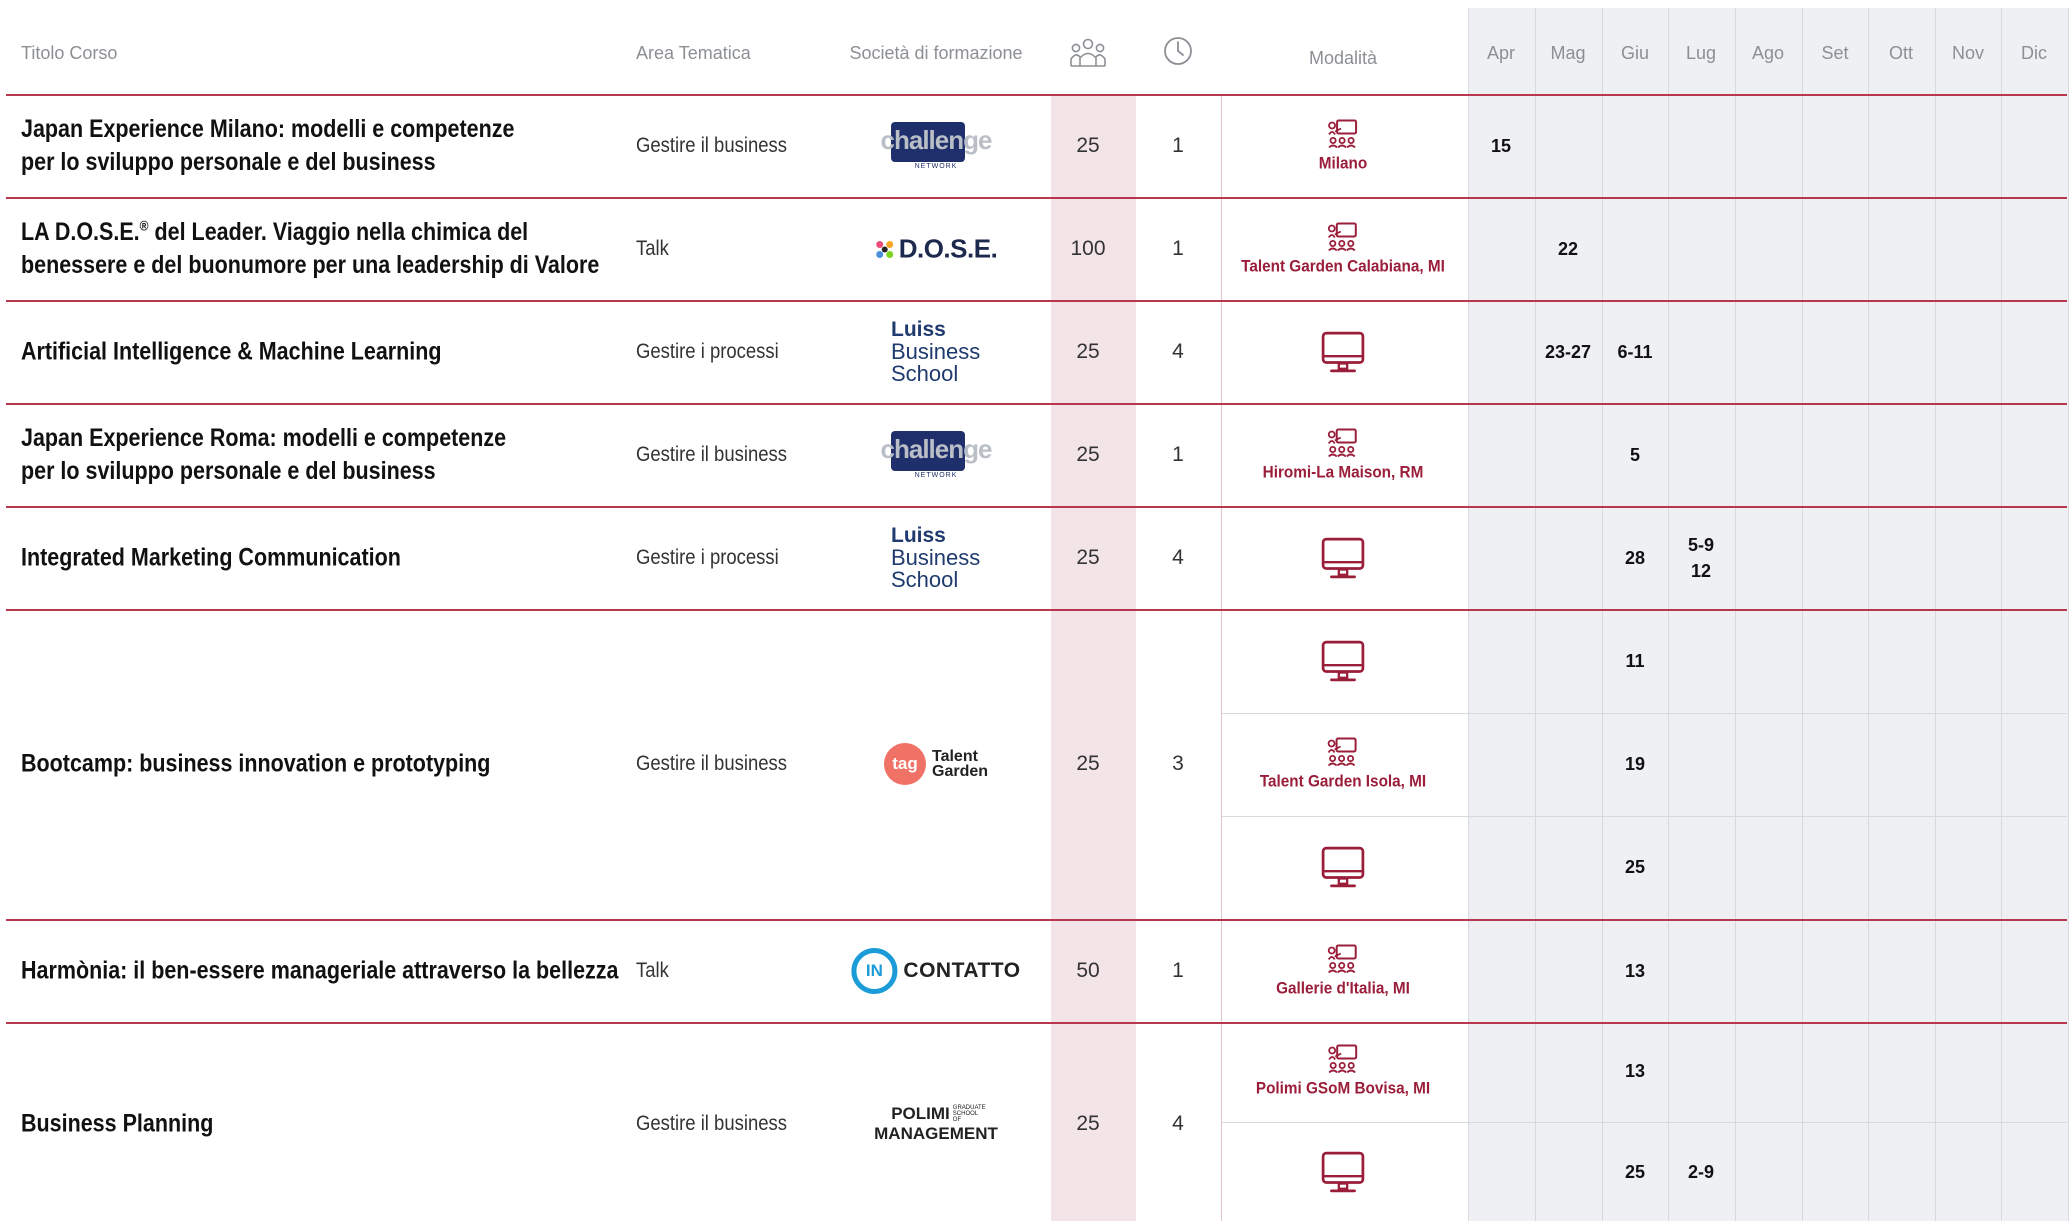  What do you see at coordinates (935, 971) in the screenshot?
I see `incontatto-logo: IN CONTATTO` at bounding box center [935, 971].